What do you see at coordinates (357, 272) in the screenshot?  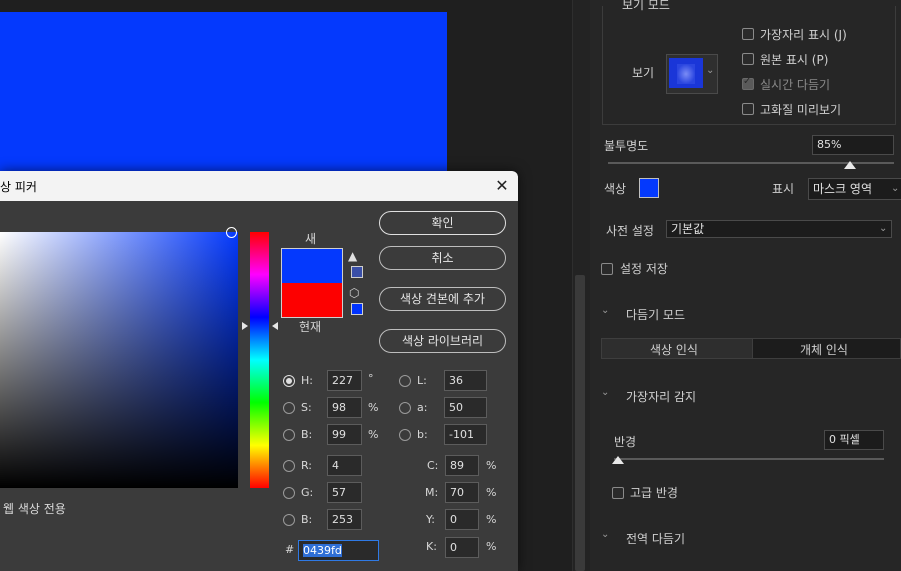 I see `gamut-correction-swatch` at bounding box center [357, 272].